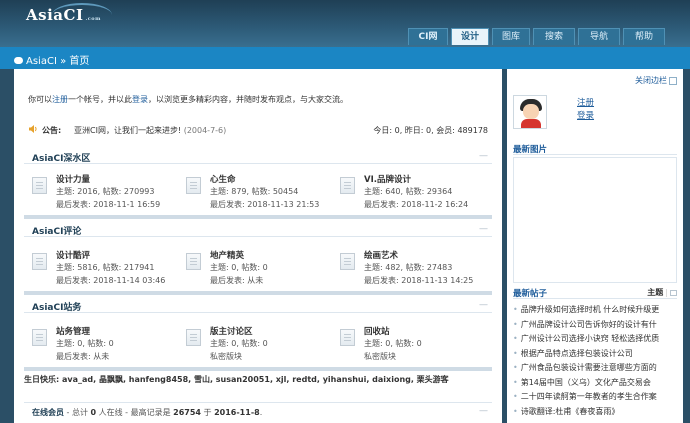 This screenshot has width=690, height=423. I want to click on forum-item: 回收站 主题: 0, 帖数: 0 私密版块, so click(415, 345).